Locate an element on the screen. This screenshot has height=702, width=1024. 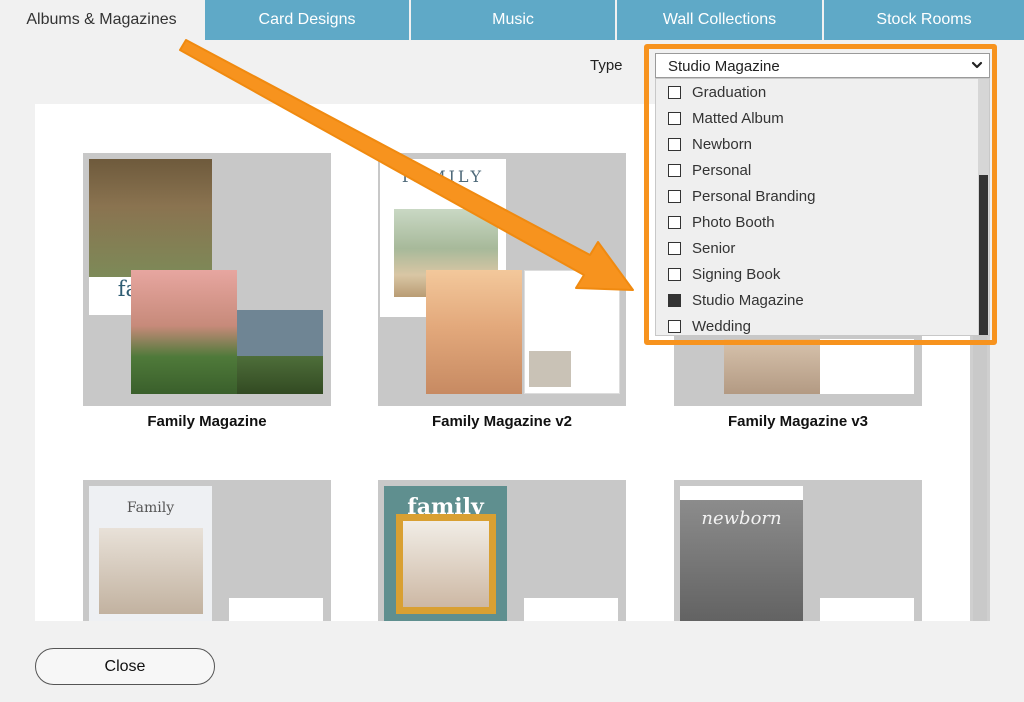
spread-photo-right is located at coordinates (280, 375).